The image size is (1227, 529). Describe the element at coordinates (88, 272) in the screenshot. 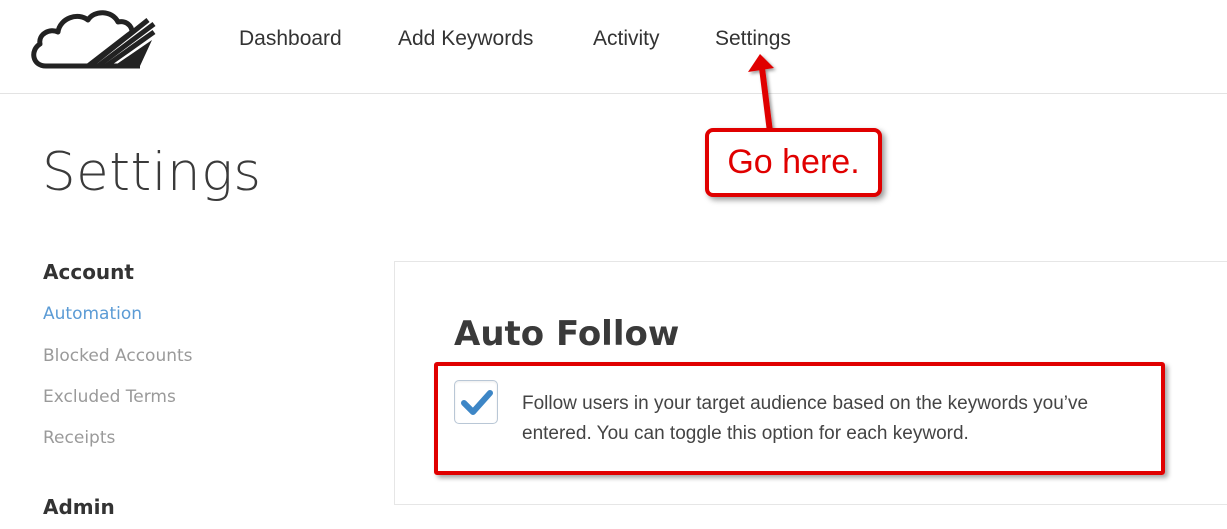

I see `sidebar-heading-account: Account` at that location.